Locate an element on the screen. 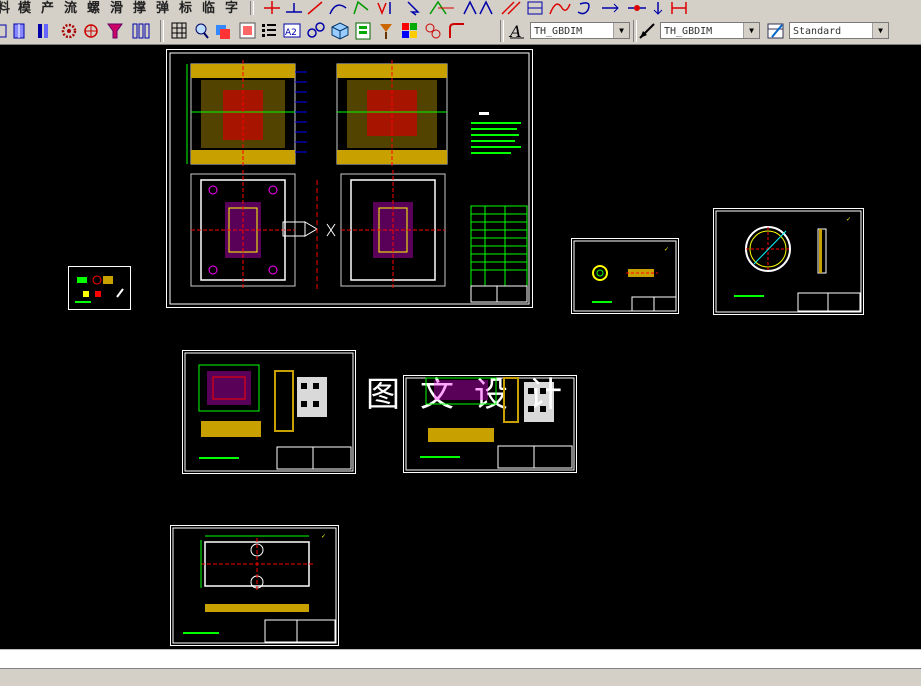 The width and height of the screenshot is (921, 686). top-menu-toolbar: 料 模 产 流 螺 滑 撑 弹 标 临 字 is located at coordinates (460, 9).